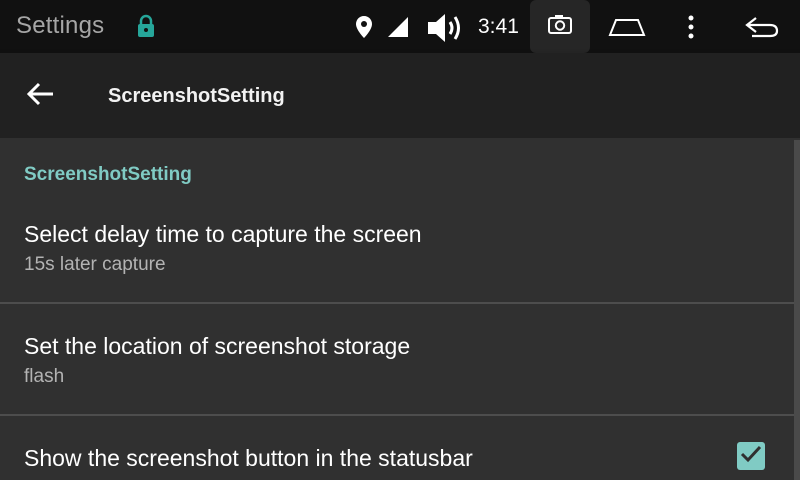 Image resolution: width=800 pixels, height=480 pixels. I want to click on signal-icon, so click(398, 29).